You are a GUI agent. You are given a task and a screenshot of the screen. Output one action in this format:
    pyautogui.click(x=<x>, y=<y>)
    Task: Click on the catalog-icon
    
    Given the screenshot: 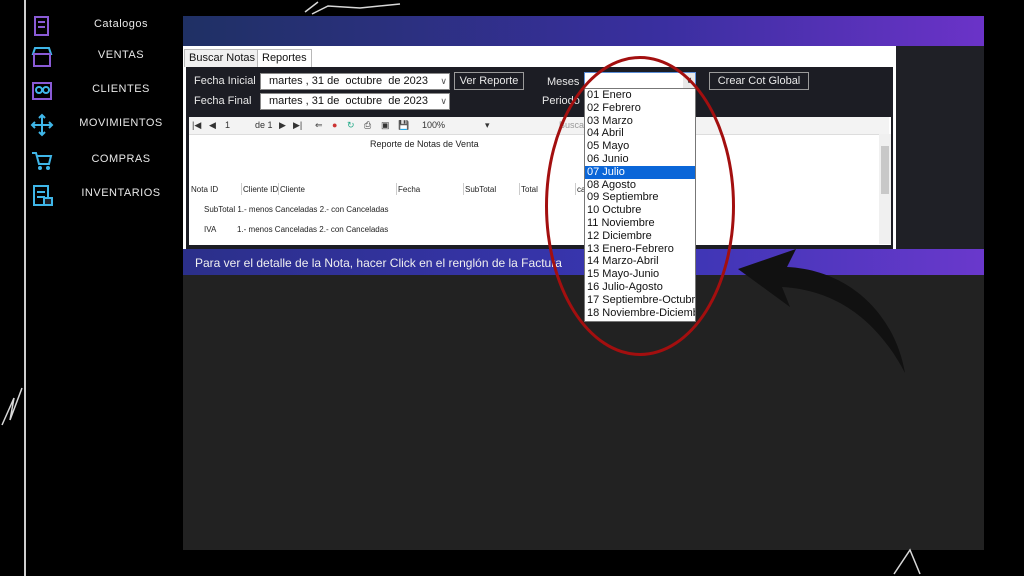 What is the action you would take?
    pyautogui.click(x=41, y=26)
    